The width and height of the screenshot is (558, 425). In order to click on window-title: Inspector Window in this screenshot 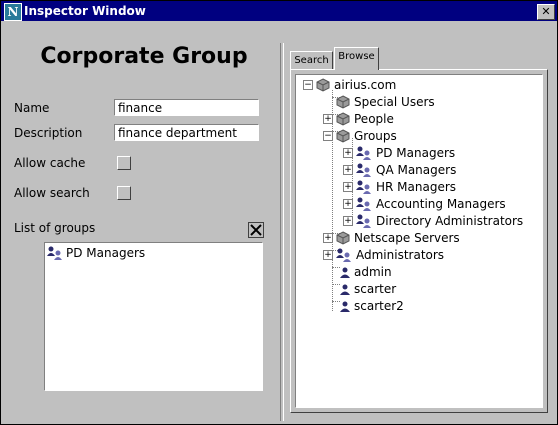, I will do `click(85, 11)`.